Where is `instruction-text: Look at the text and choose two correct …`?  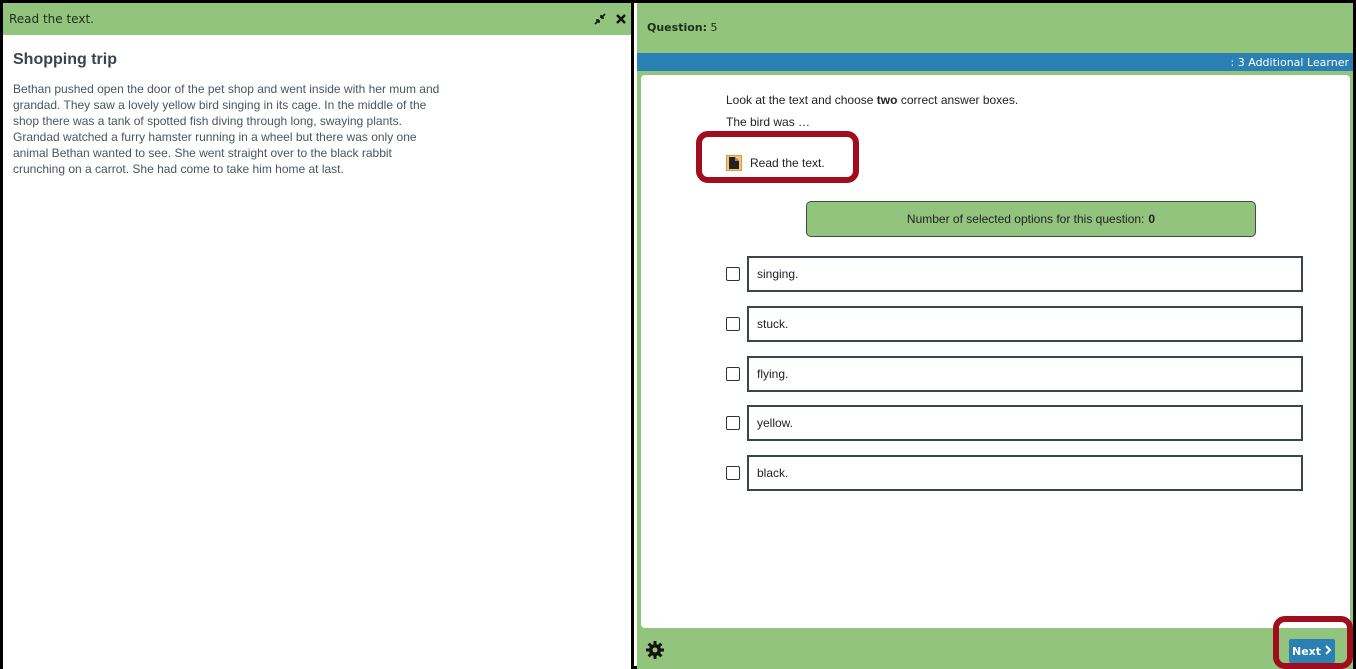
instruction-text: Look at the text and choose two correct … is located at coordinates (872, 100).